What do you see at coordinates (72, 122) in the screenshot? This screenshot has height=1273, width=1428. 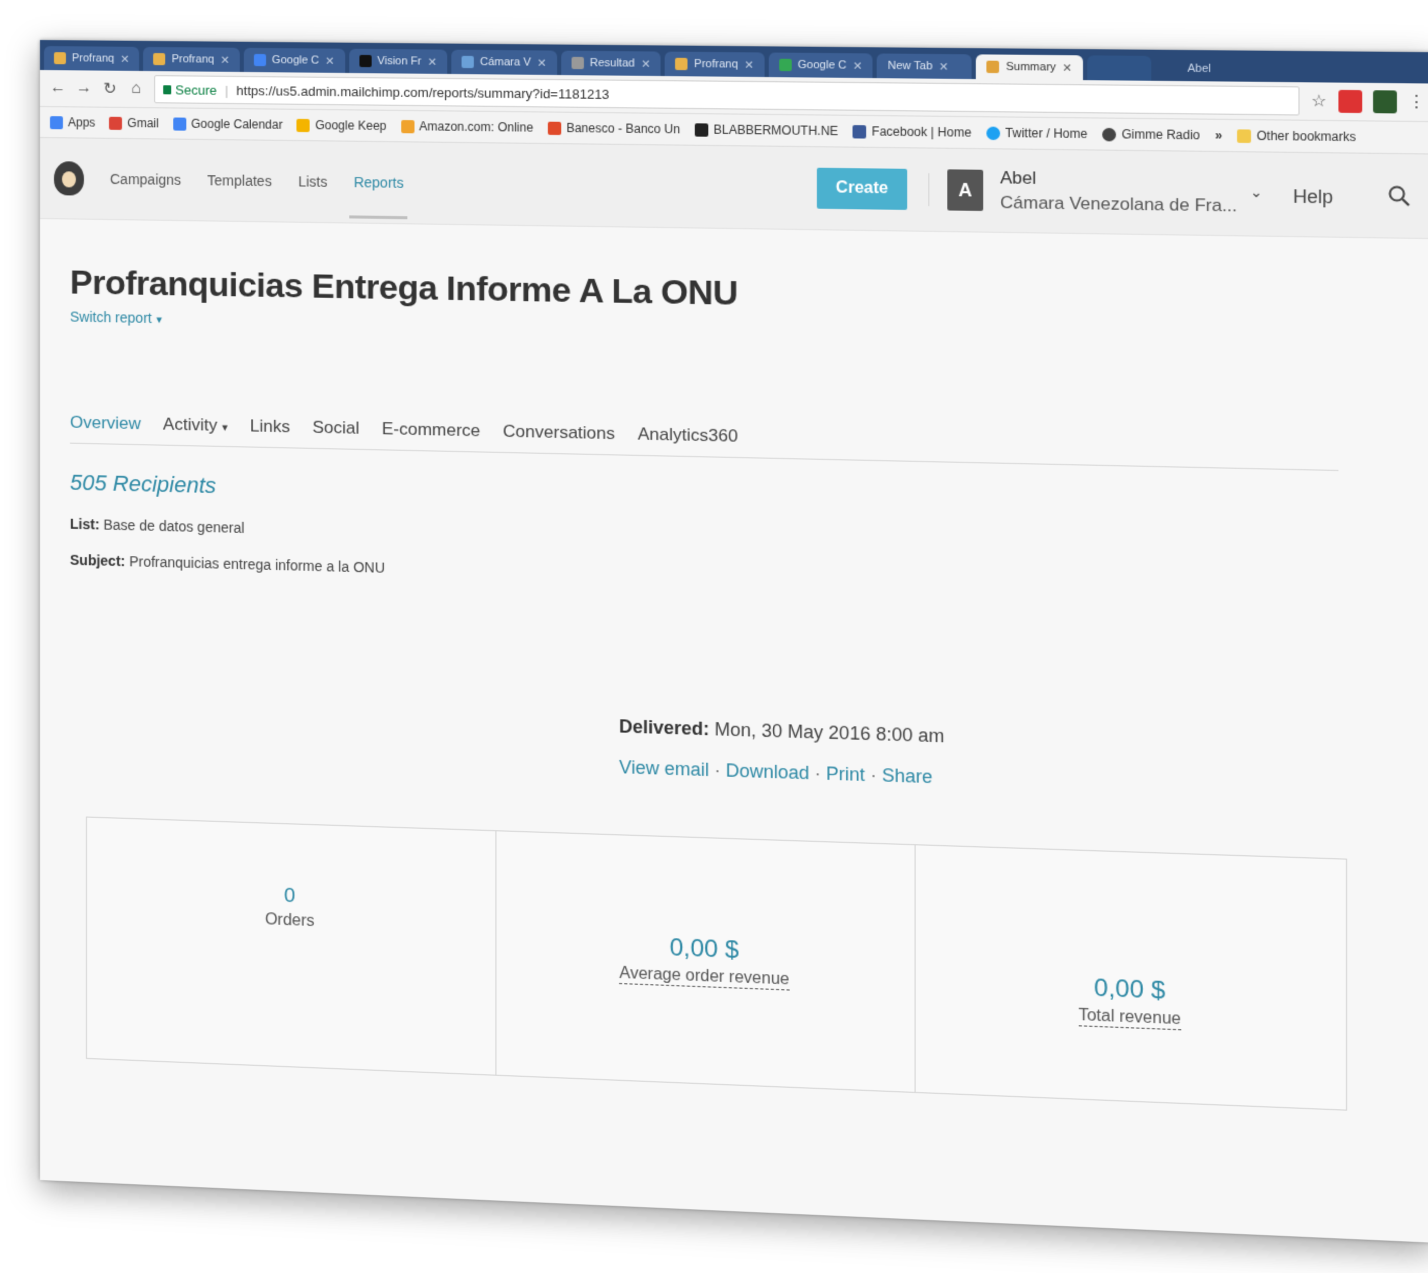 I see `bookmark-item: Apps` at bounding box center [72, 122].